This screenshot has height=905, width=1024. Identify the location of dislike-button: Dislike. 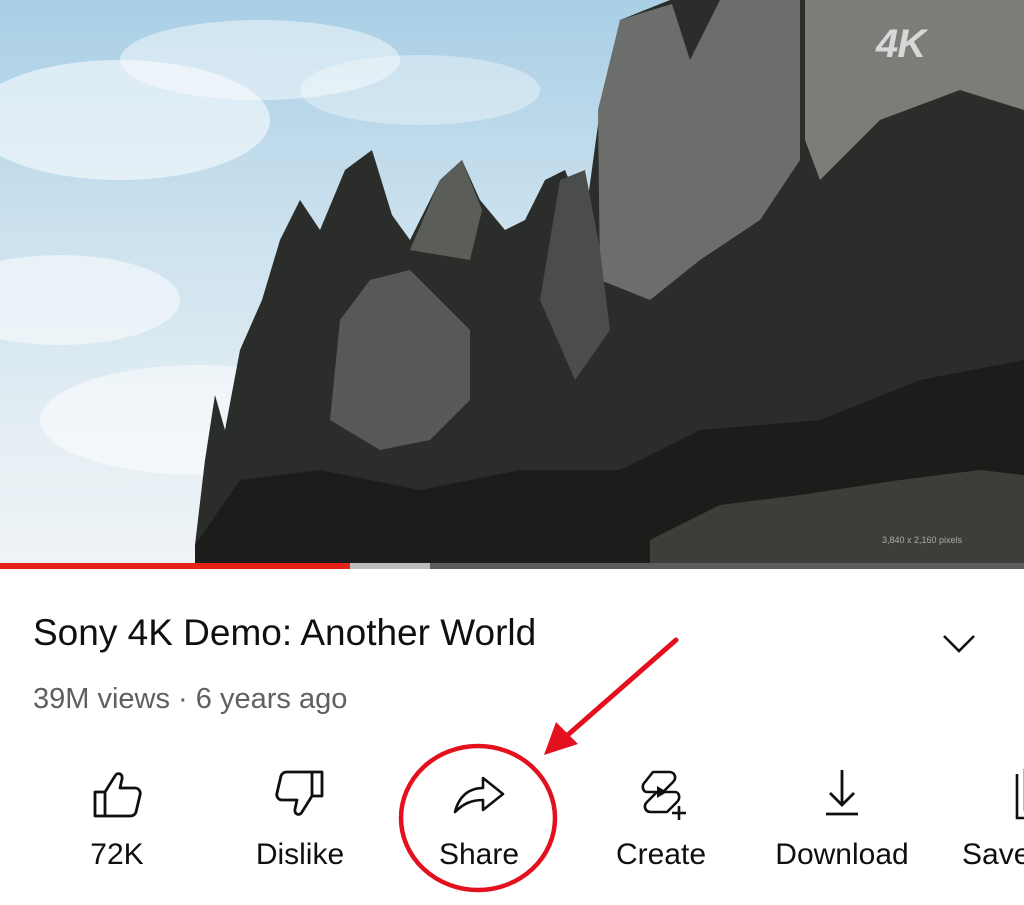
(300, 822).